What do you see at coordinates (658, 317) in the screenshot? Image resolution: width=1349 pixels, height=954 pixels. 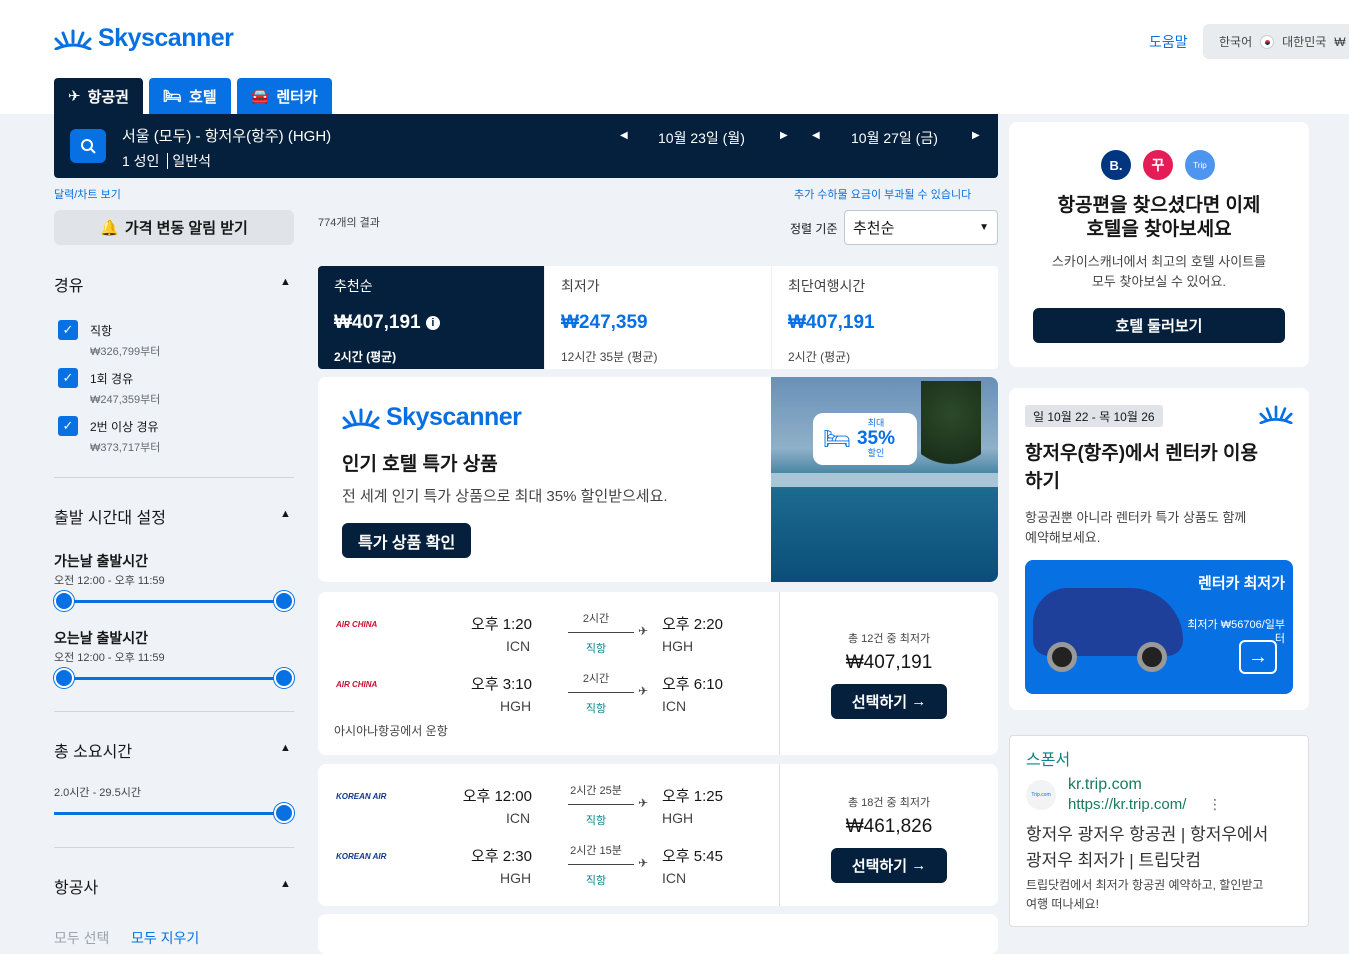 I see `sort-tab-cheapest: 최저가 ₩247,359 12시간 35분 (평균)` at bounding box center [658, 317].